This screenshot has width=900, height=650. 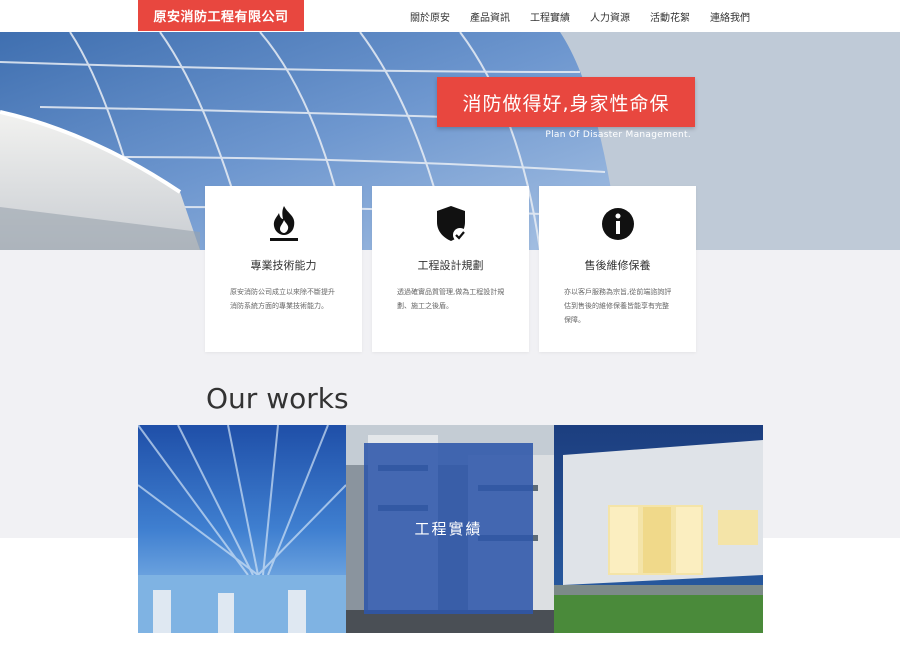 What do you see at coordinates (450, 224) in the screenshot?
I see `shield-check-icon` at bounding box center [450, 224].